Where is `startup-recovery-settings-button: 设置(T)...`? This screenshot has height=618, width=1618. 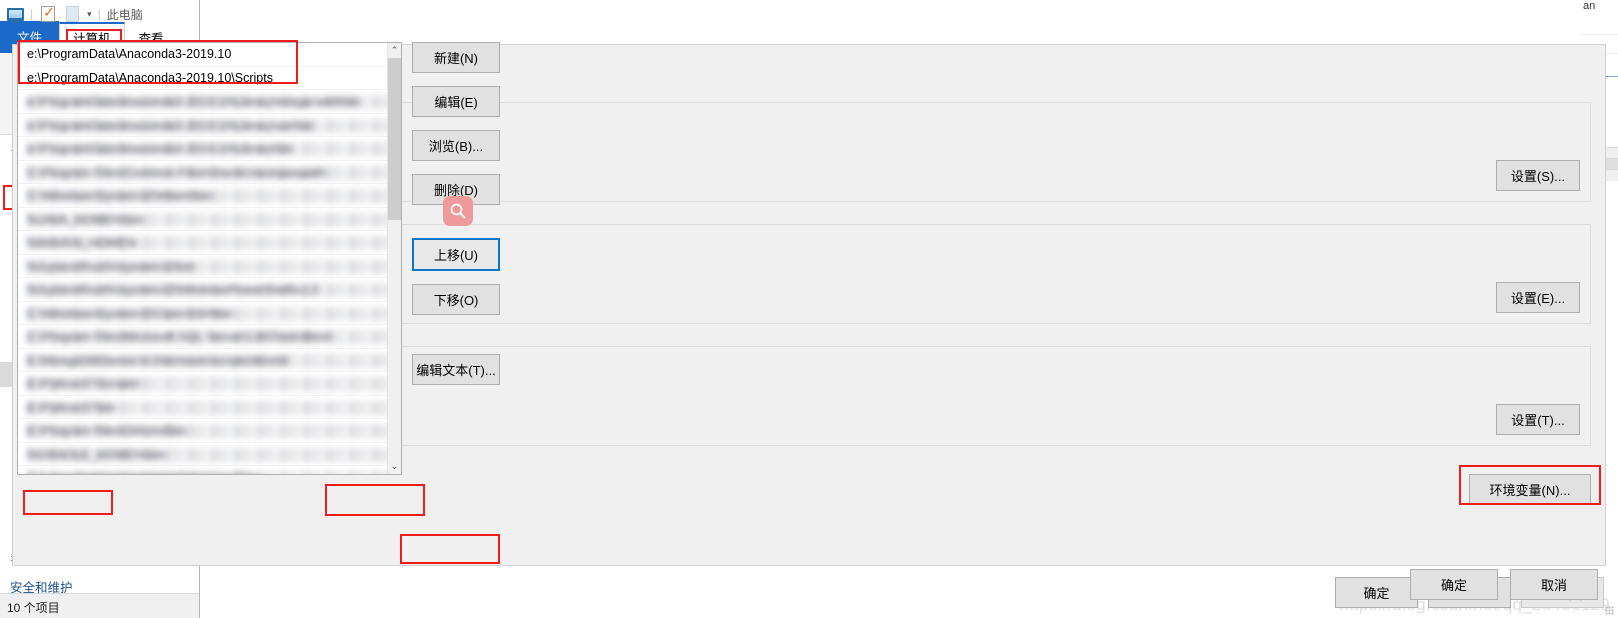 startup-recovery-settings-button: 设置(T)... is located at coordinates (1538, 419).